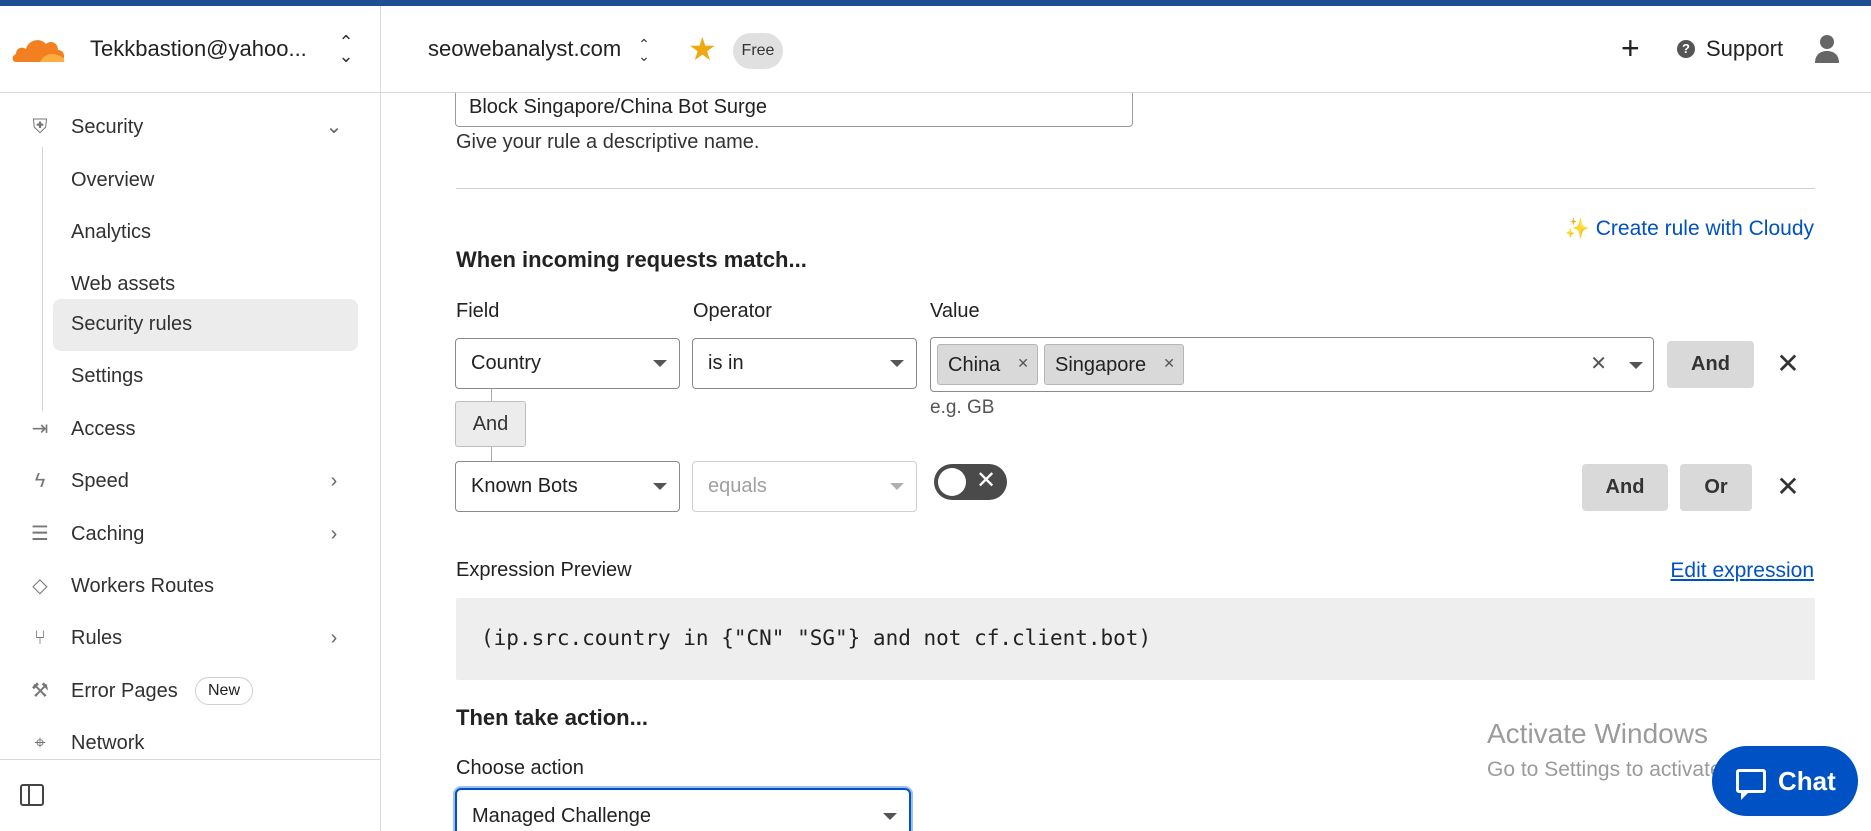  Describe the element at coordinates (190, 481) in the screenshot. I see `sidebar-item-speed: ϟ Speed ›` at that location.